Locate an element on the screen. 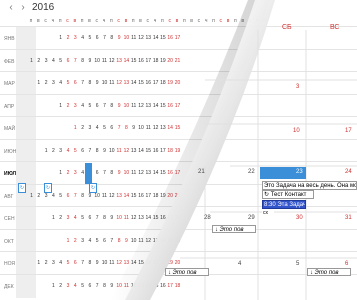 The height and width of the screenshot is (300, 357). date-24: 24 is located at coordinates (348, 172).